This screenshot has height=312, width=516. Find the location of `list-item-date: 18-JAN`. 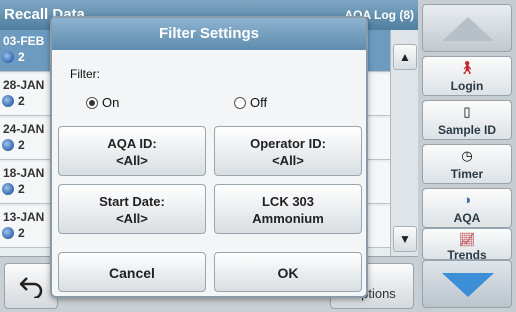

list-item-date: 18-JAN is located at coordinates (24, 173).